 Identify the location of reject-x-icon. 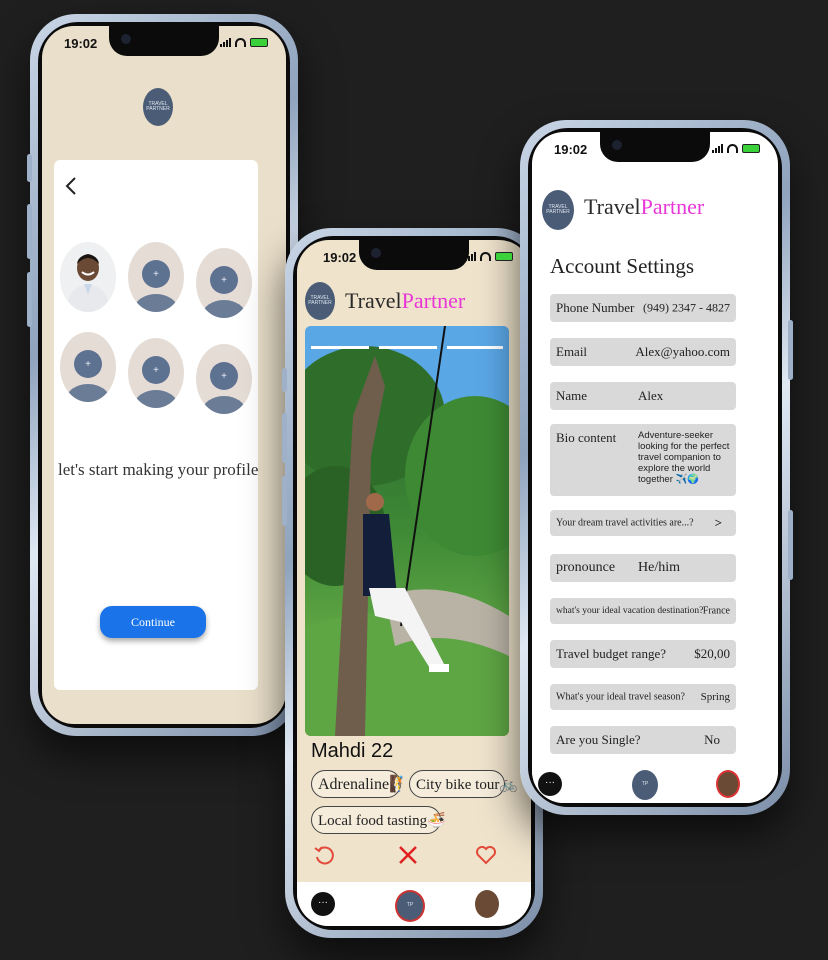
(408, 855).